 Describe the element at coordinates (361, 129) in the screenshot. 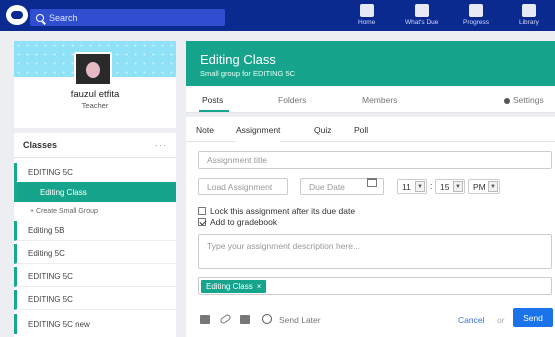

I see `tab-poll: Poll` at that location.